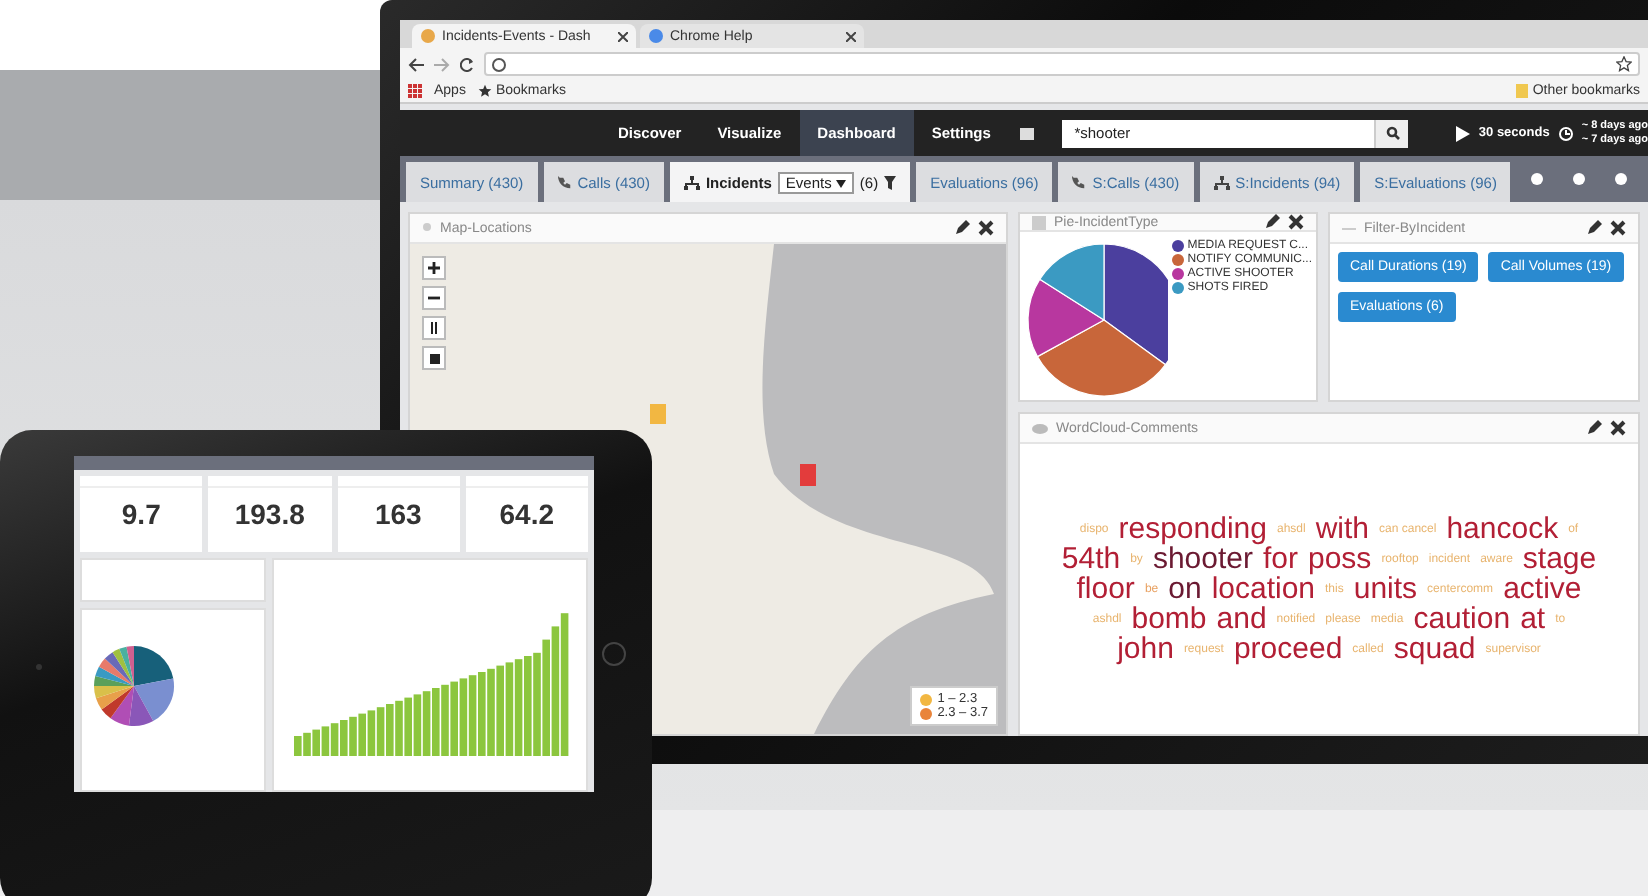 The width and height of the screenshot is (1648, 896). I want to click on draw-button, so click(434, 358).